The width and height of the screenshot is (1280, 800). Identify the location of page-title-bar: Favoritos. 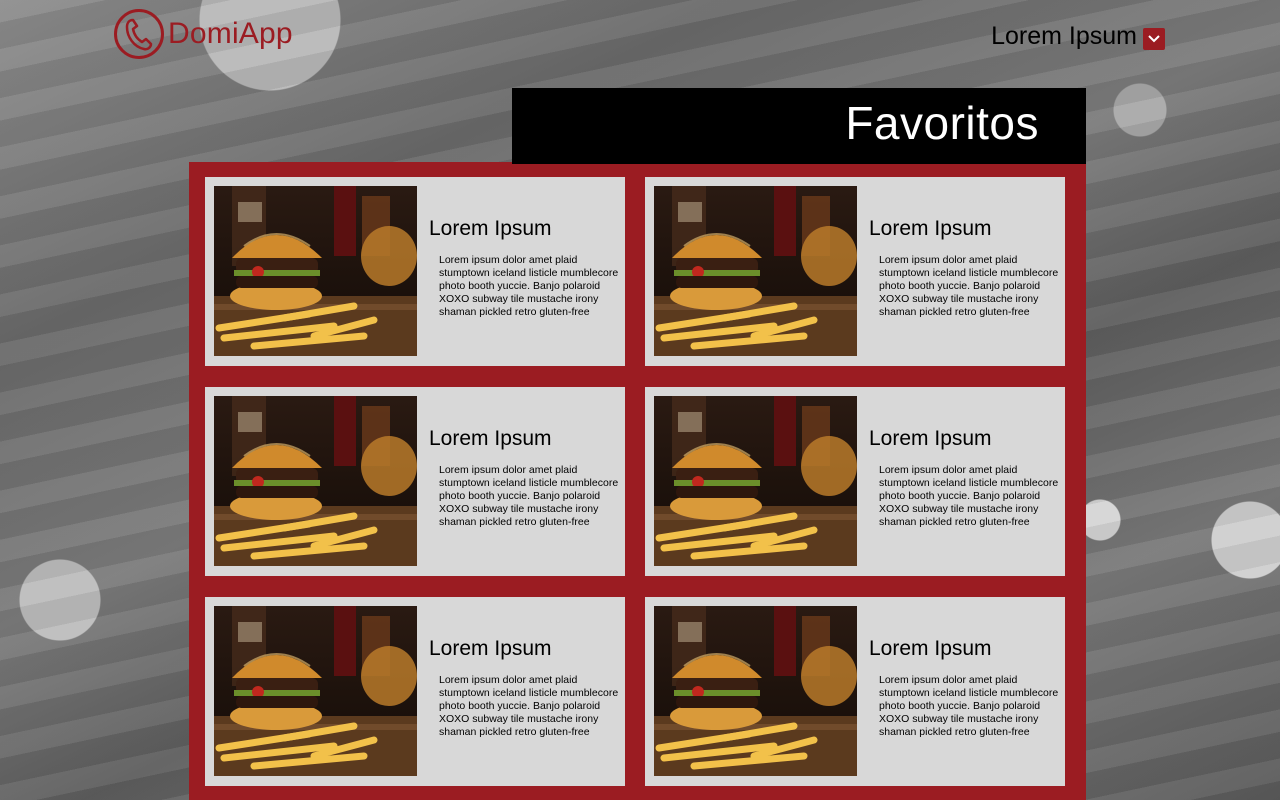
(799, 126).